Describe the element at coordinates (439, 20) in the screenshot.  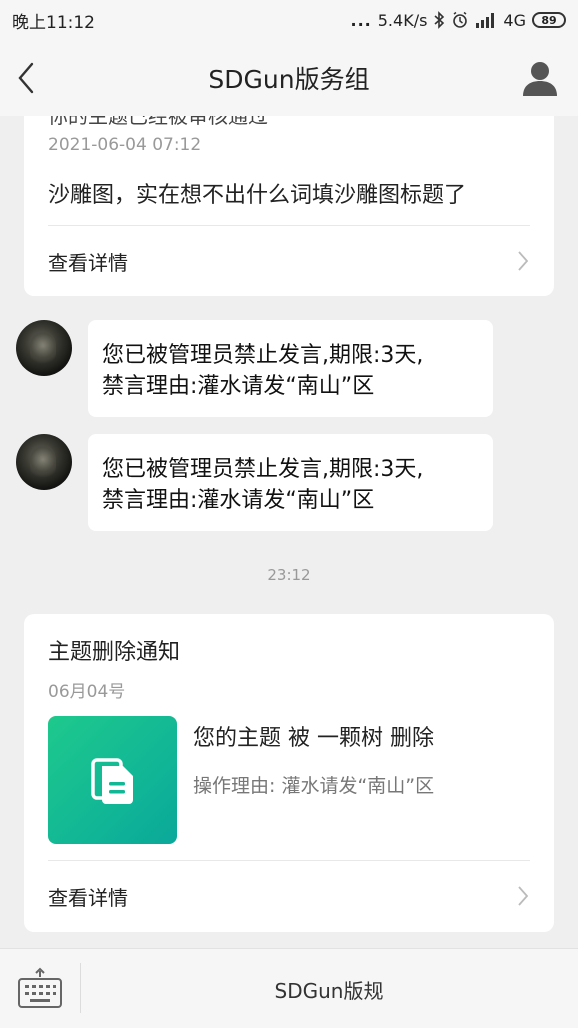
I see `bluetooth-icon` at that location.